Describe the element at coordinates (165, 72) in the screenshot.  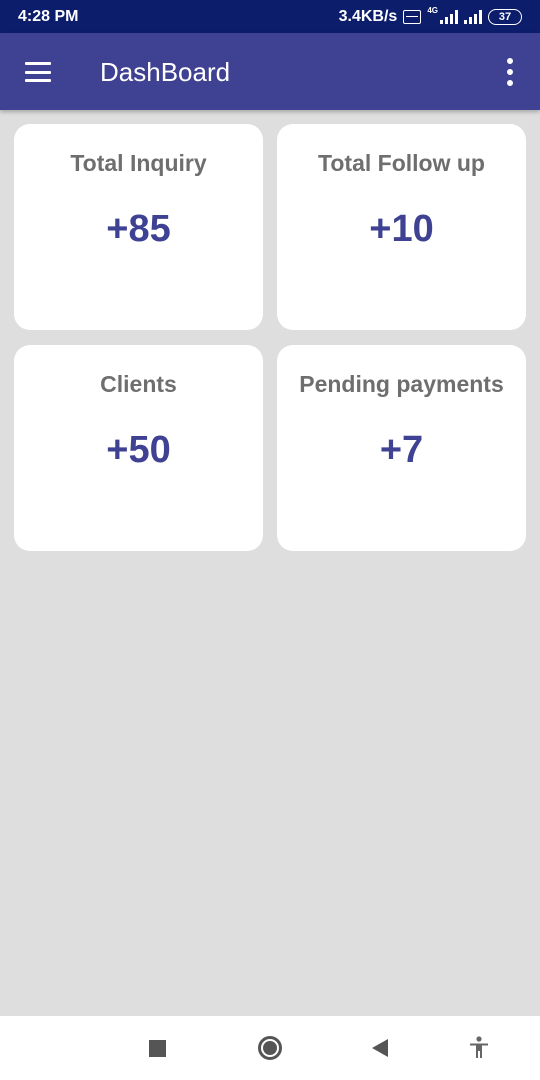
I see `page-title: DashBoard` at that location.